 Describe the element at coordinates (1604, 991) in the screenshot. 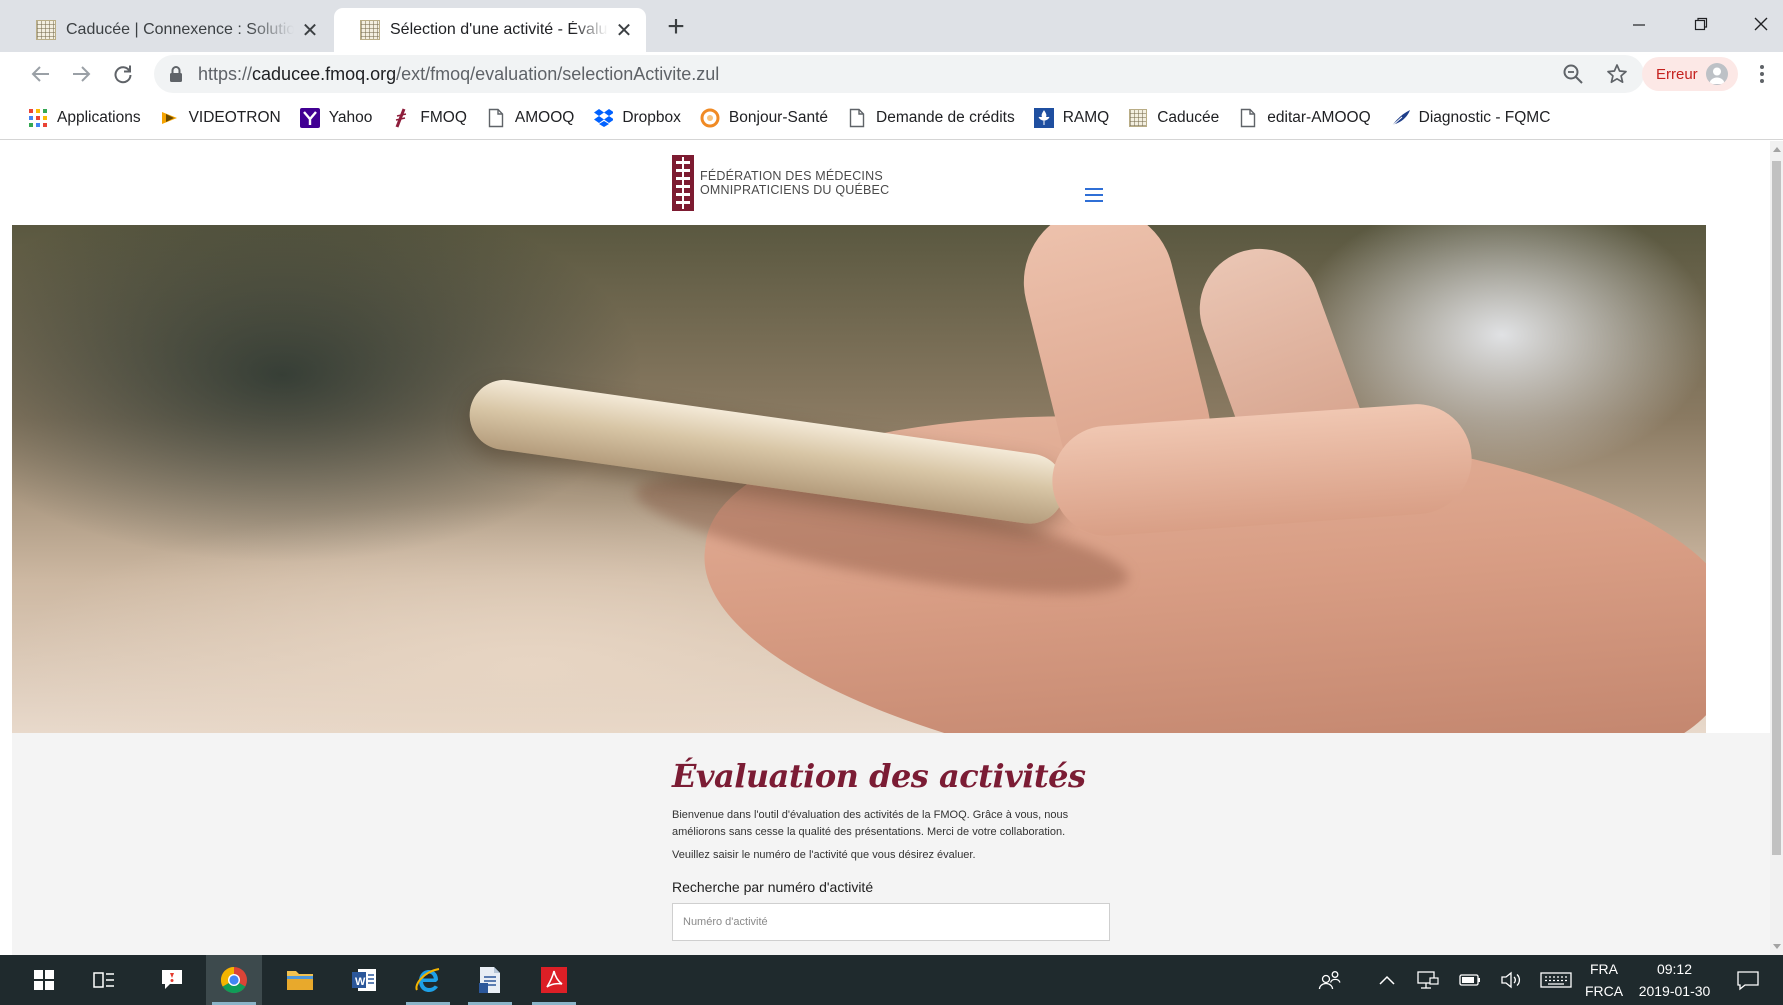

I see `keyboard-layout-indicator: FRCA` at that location.